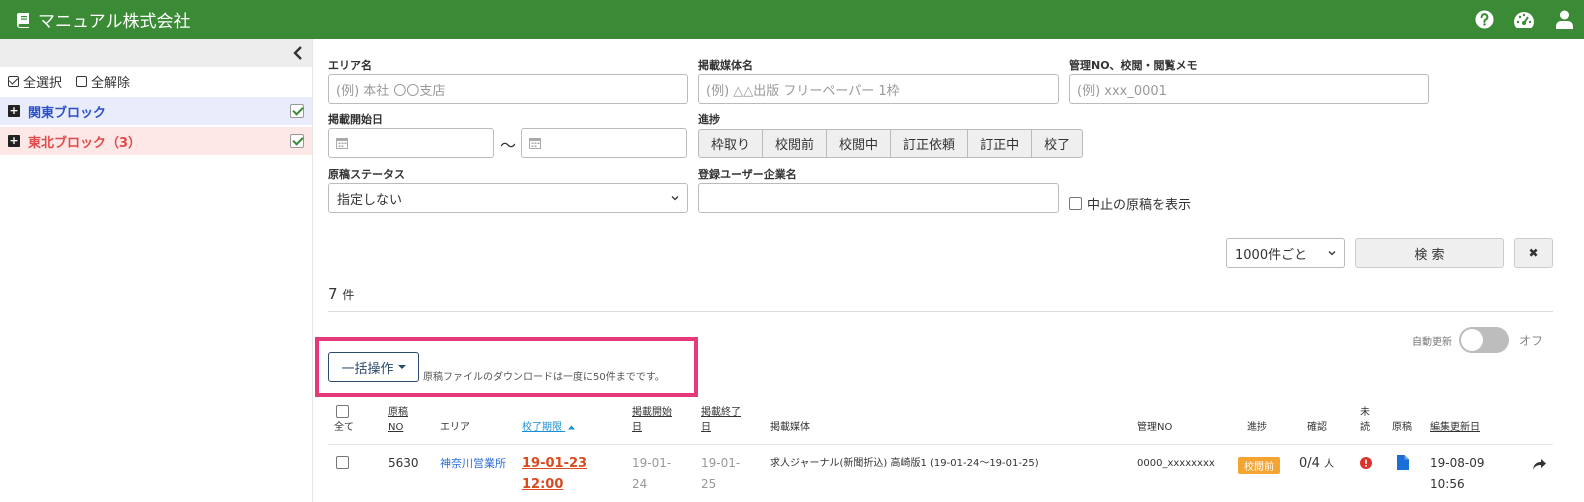  What do you see at coordinates (455, 427) in the screenshot?
I see `th-area: エリア` at bounding box center [455, 427].